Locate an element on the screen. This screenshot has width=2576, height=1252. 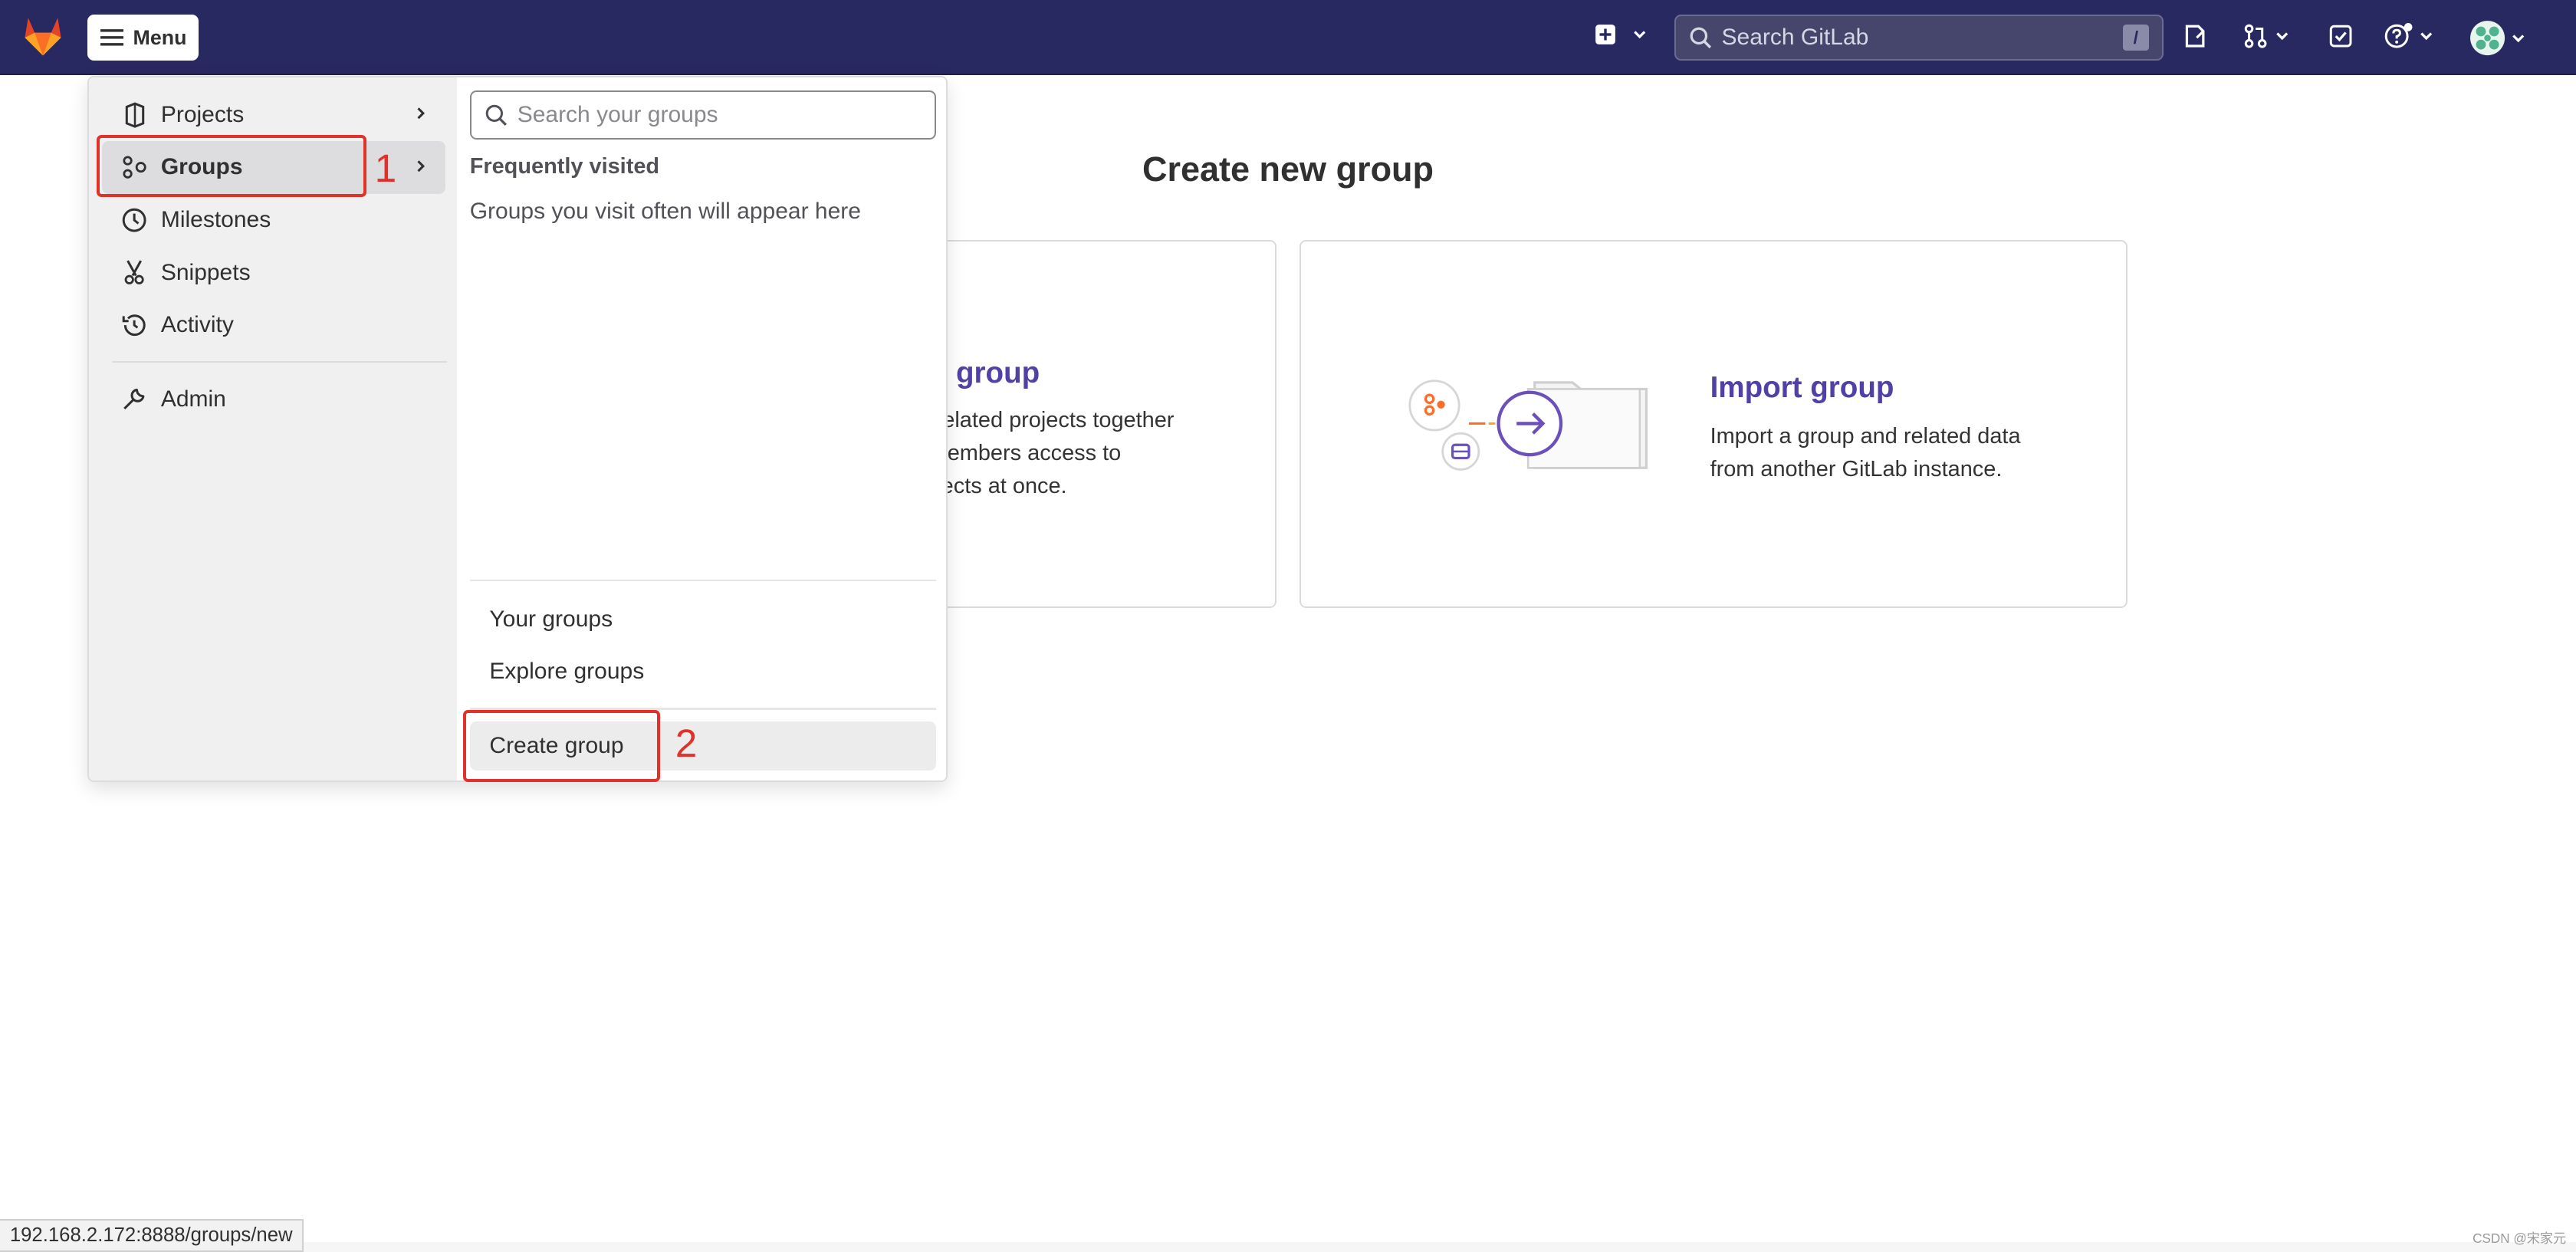
search-gitlab-input: Search GitLab / is located at coordinates (1919, 38).